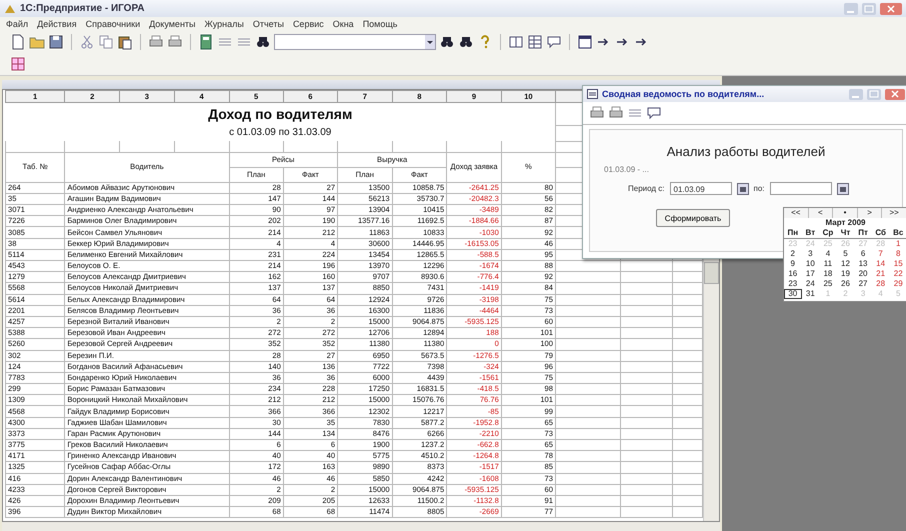  Describe the element at coordinates (793, 284) in the screenshot. I see `calendar-day: 23` at that location.